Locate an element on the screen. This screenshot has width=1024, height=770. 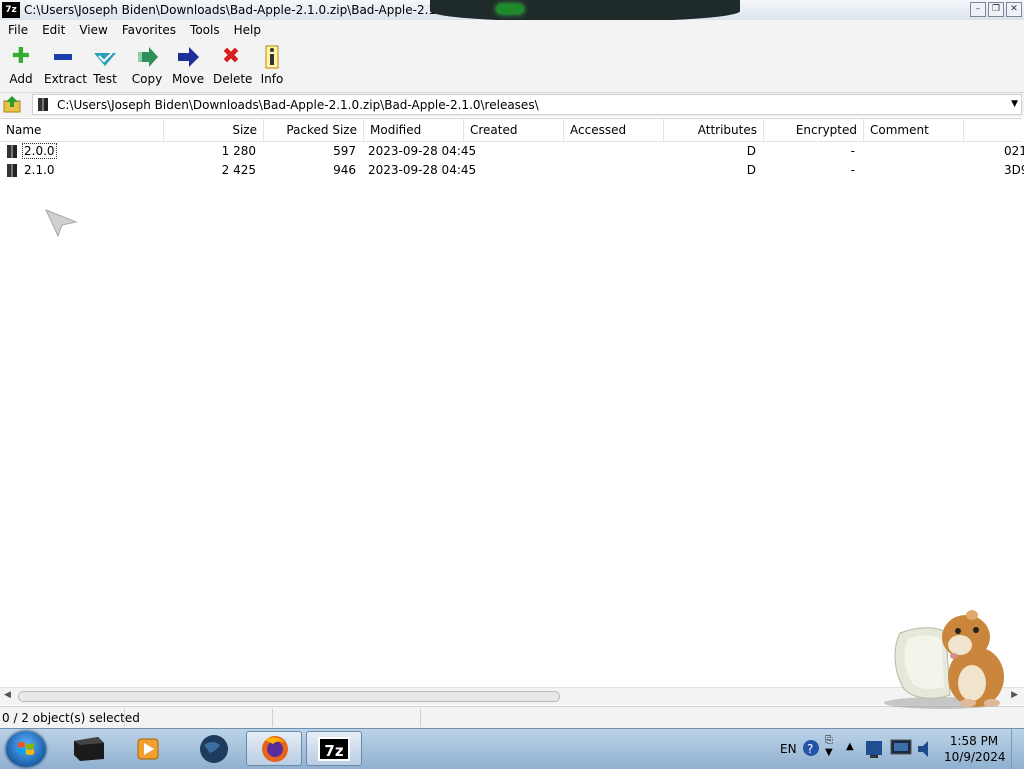
move-button: Move is located at coordinates (188, 65).